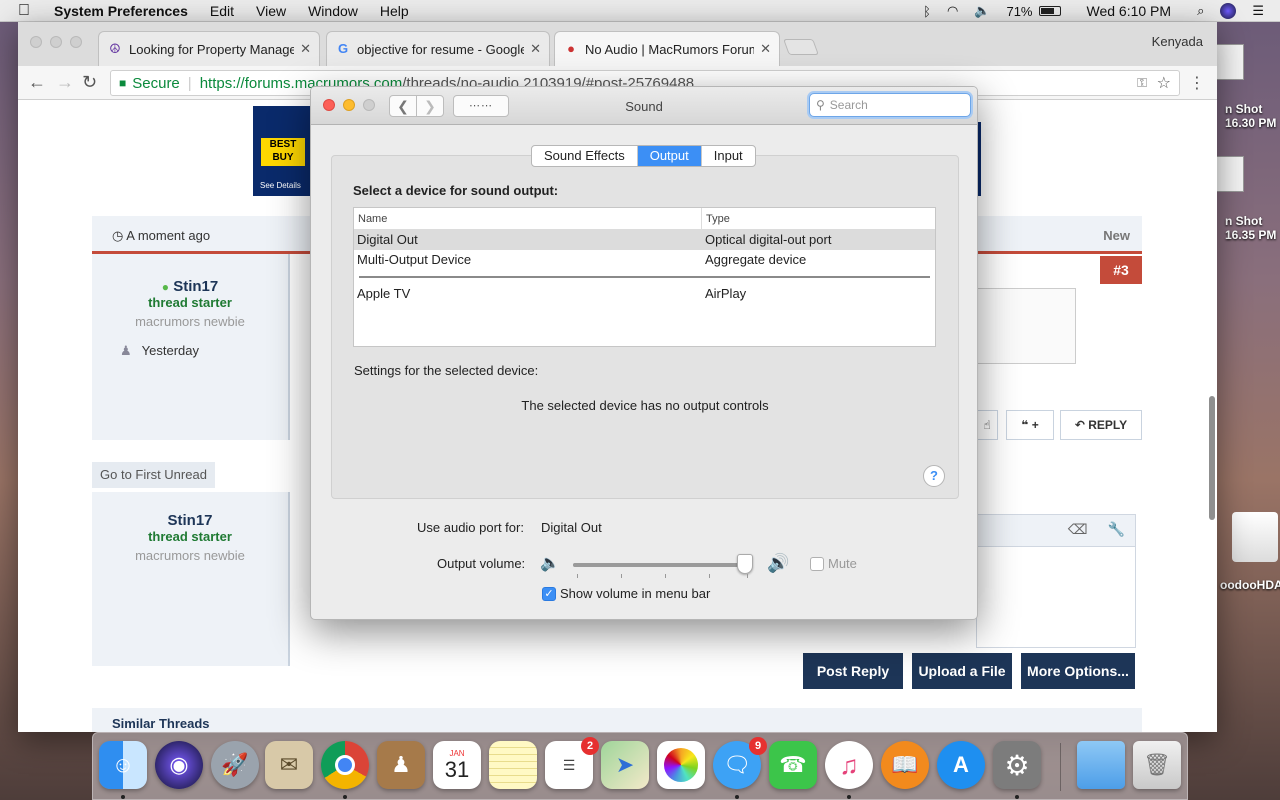  Describe the element at coordinates (1056, 581) in the screenshot. I see `reply-editor: ⌫ 🔧` at that location.